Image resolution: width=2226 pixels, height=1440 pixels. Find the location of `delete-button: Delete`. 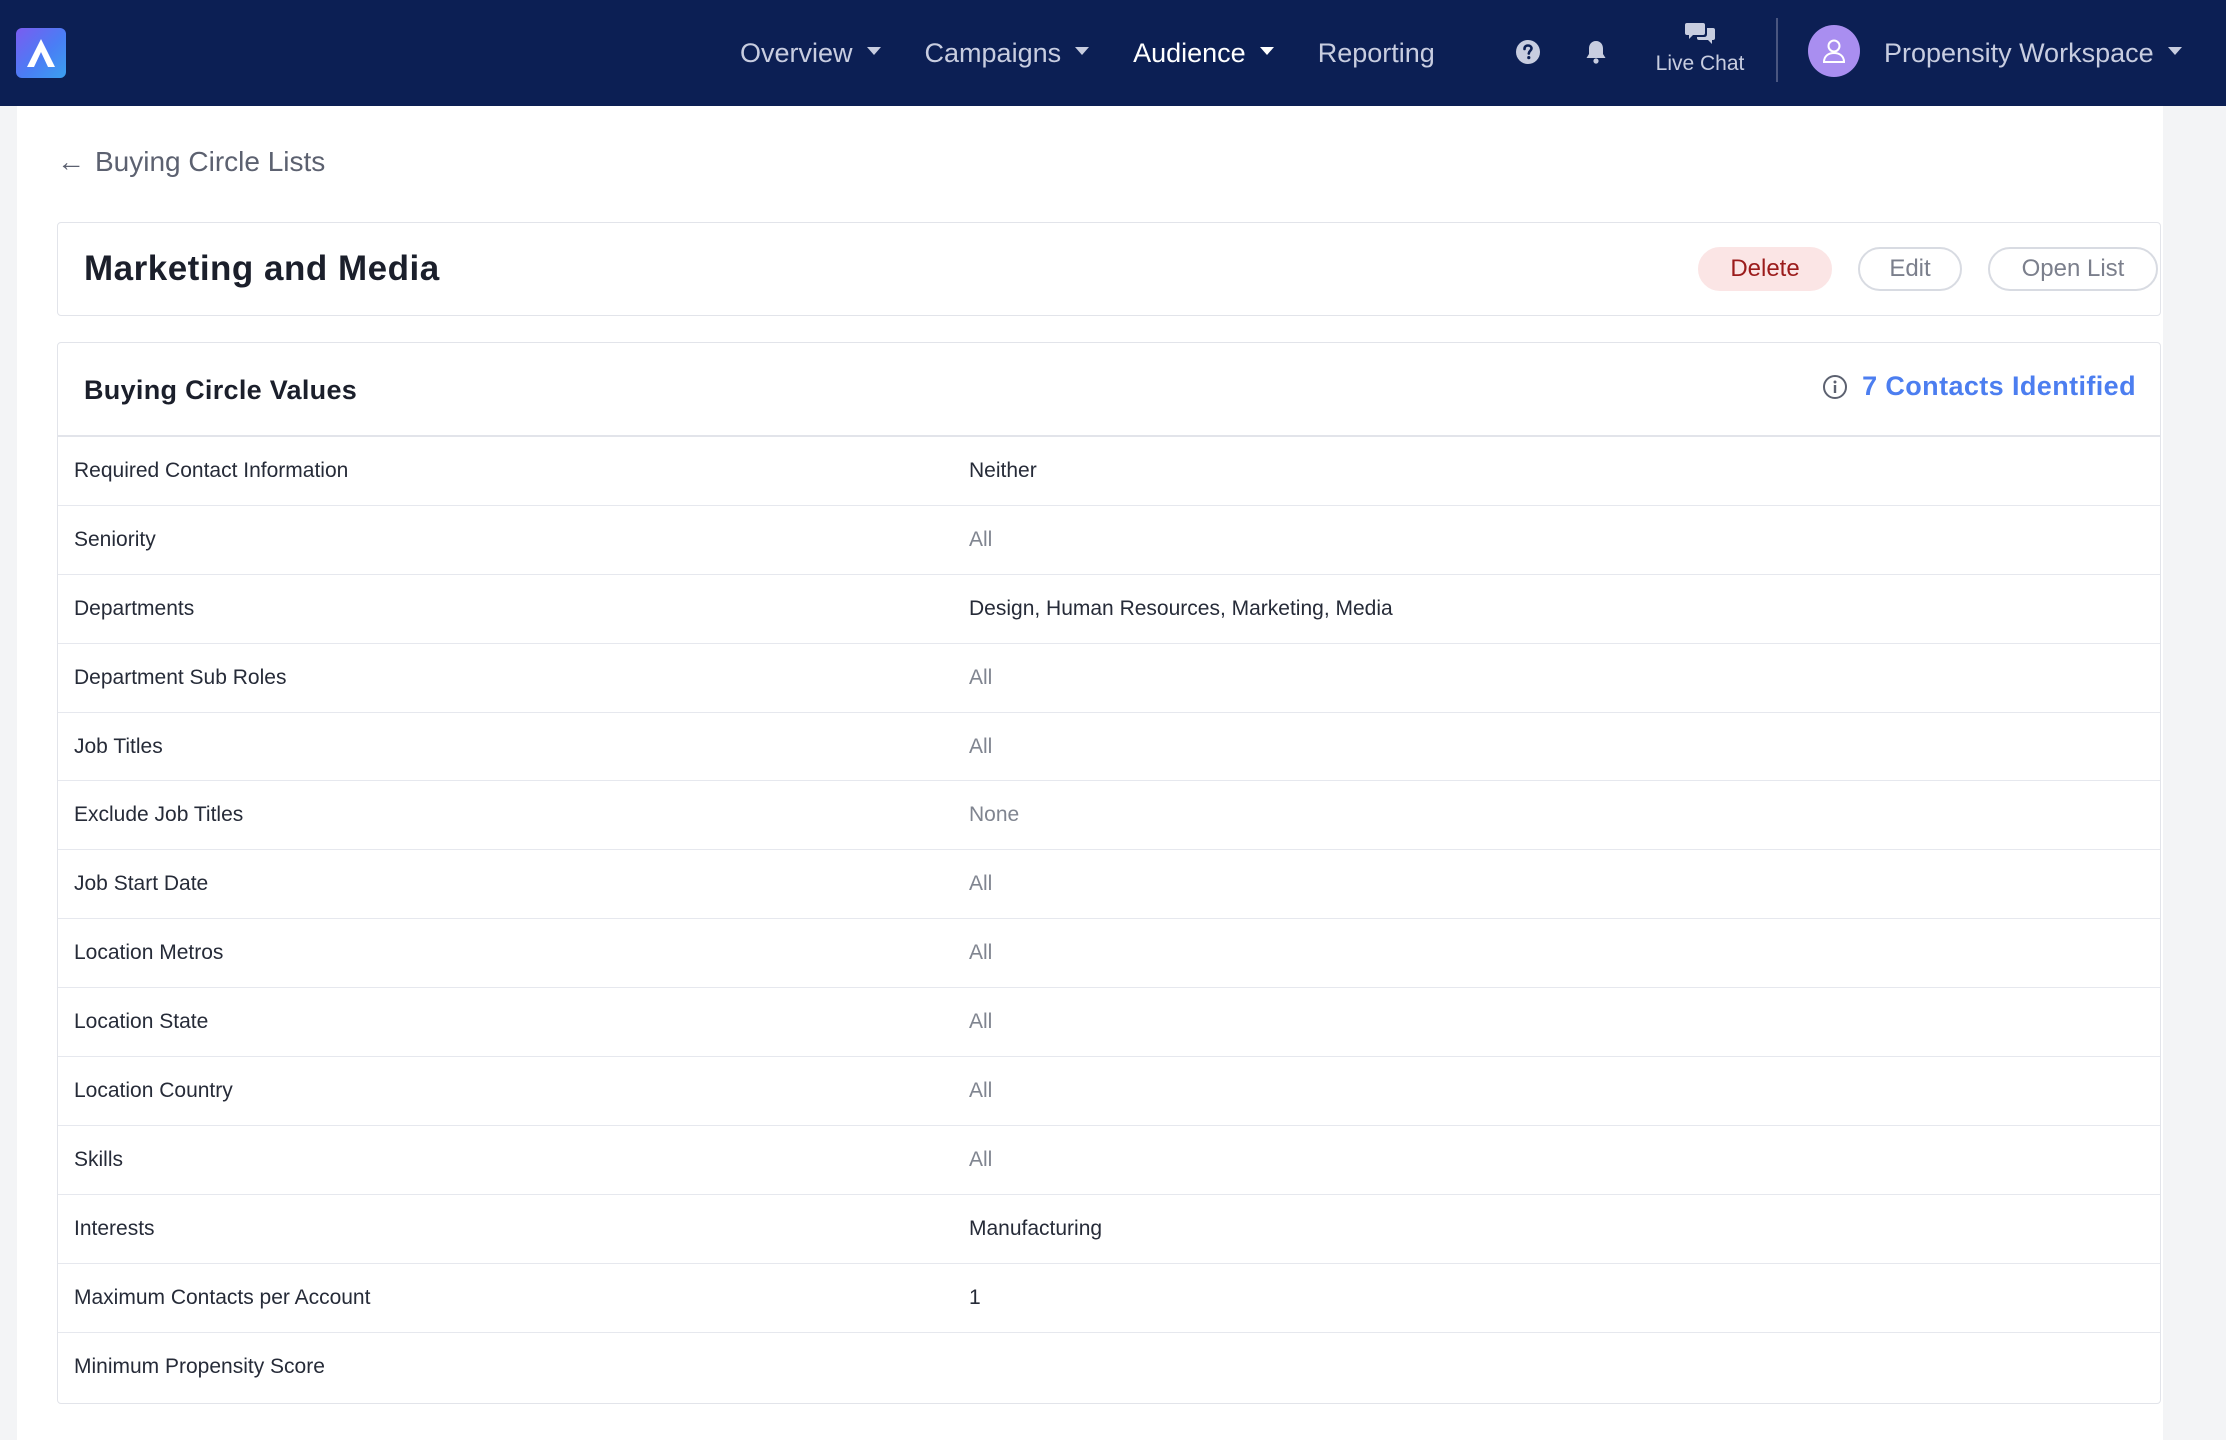

delete-button: Delete is located at coordinates (1765, 269).